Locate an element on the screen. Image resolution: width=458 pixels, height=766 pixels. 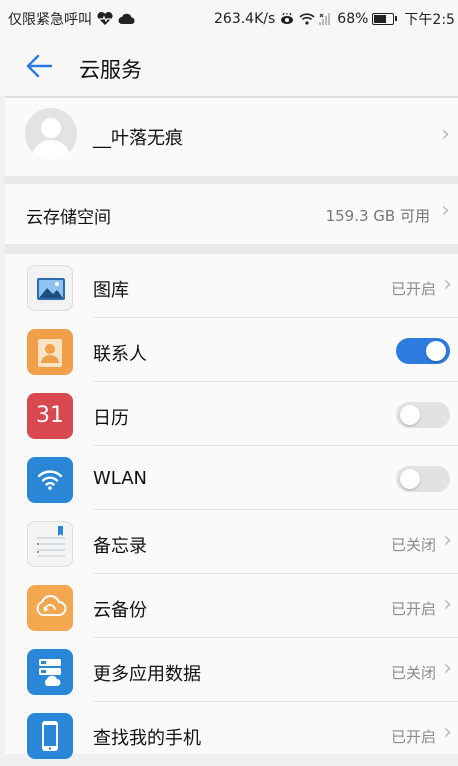
avatar is located at coordinates (51, 134).